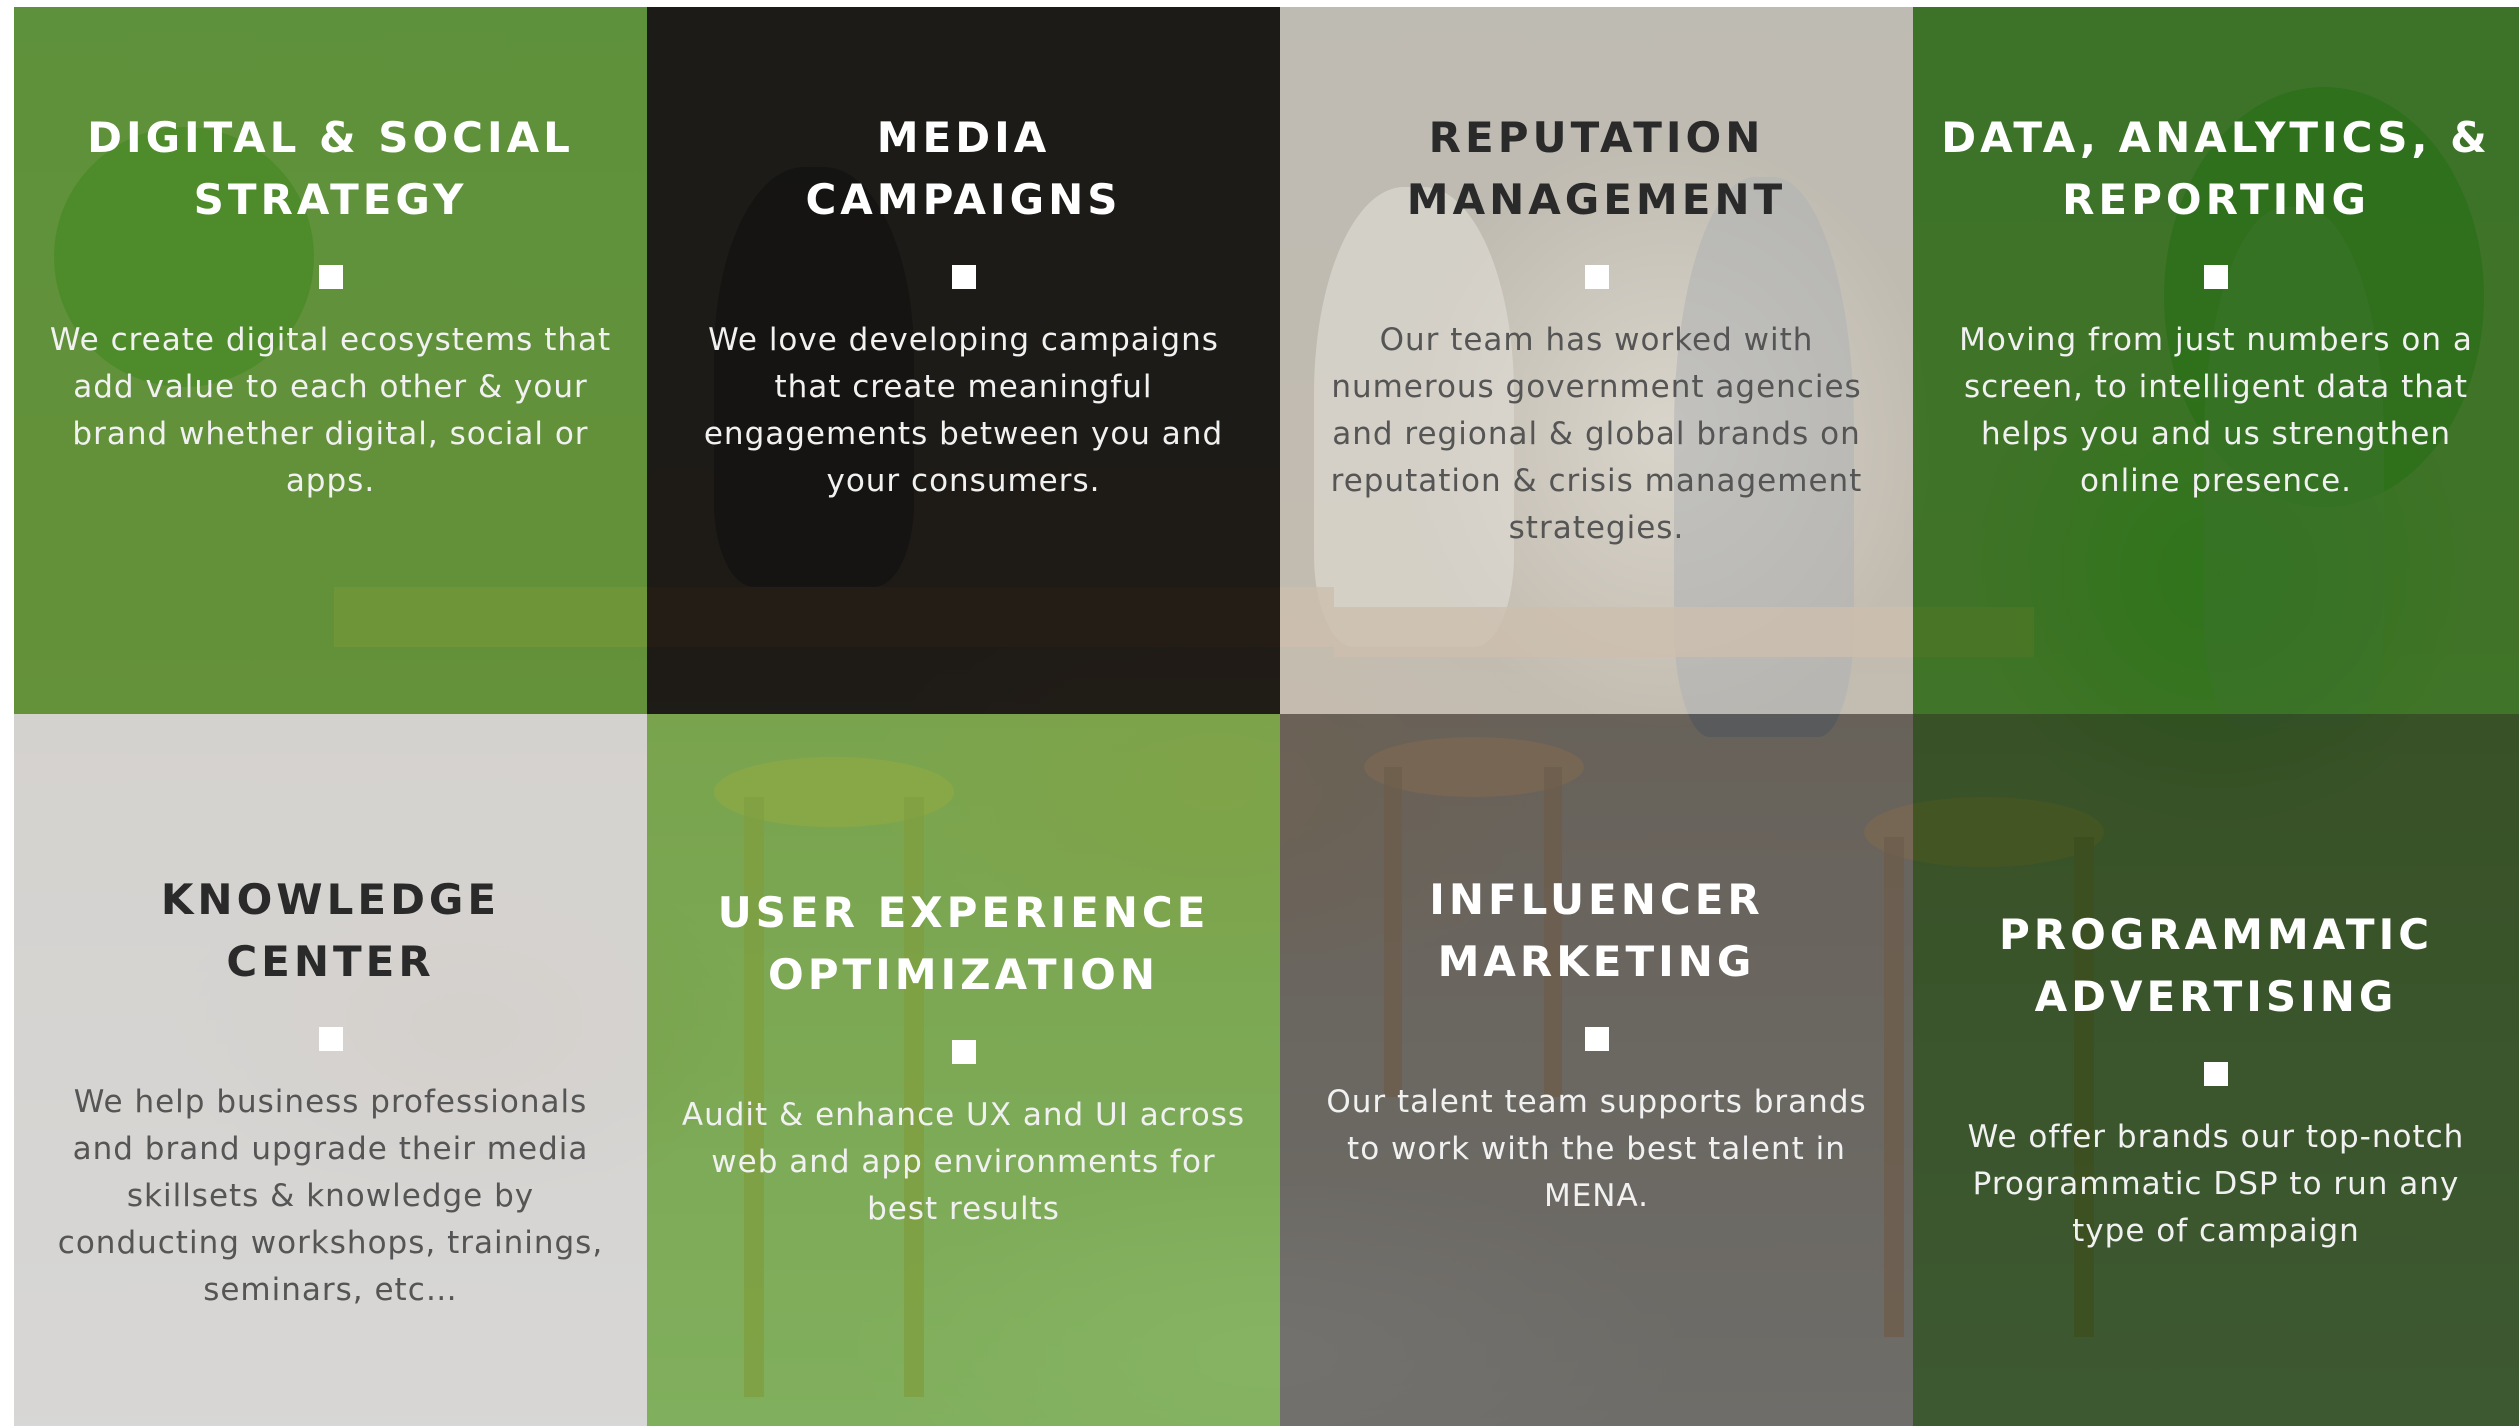 This screenshot has width=2519, height=1426. I want to click on service-title: REPUTATION MANAGEMENT, so click(1596, 169).